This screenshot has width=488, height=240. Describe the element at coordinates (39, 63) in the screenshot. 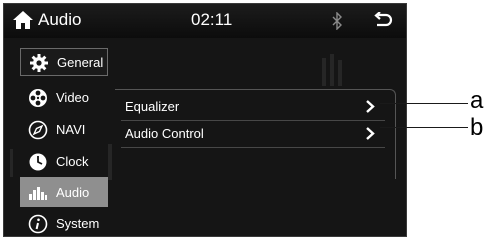

I see `gear-icon` at that location.